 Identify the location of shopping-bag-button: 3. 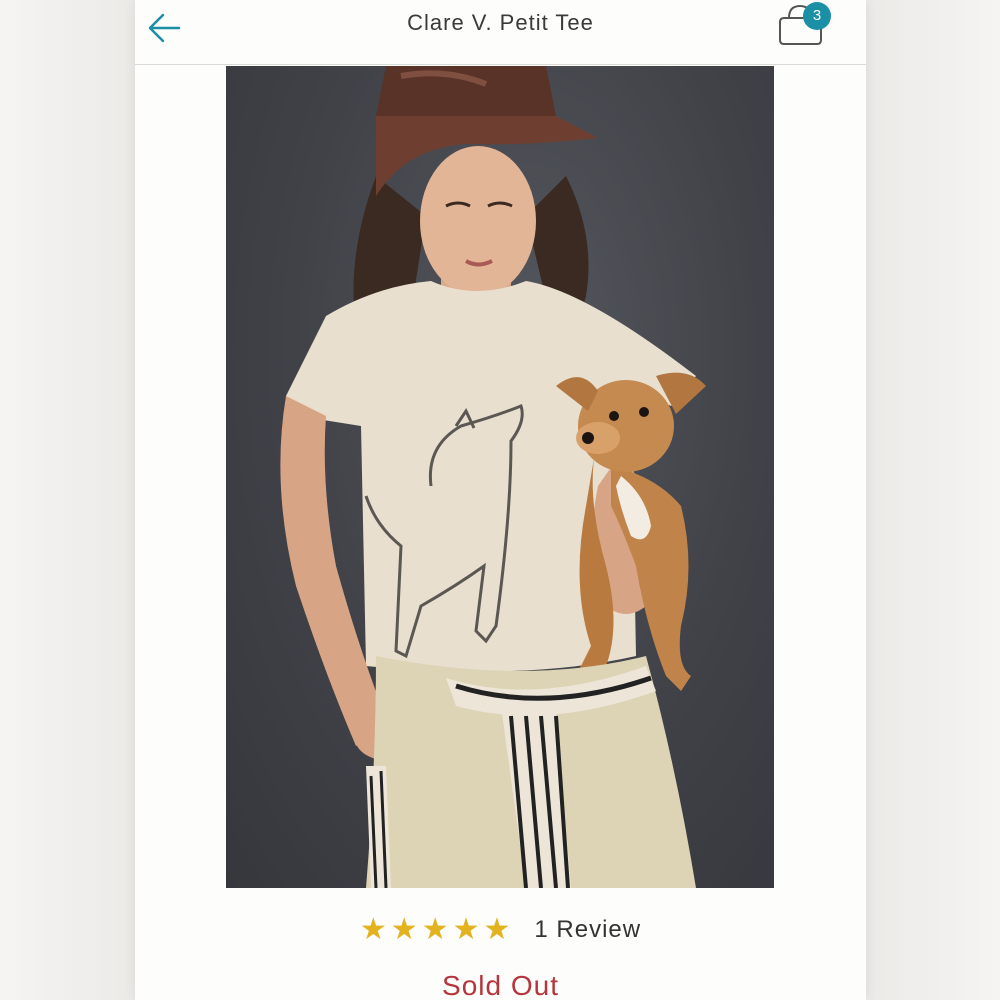
(807, 26).